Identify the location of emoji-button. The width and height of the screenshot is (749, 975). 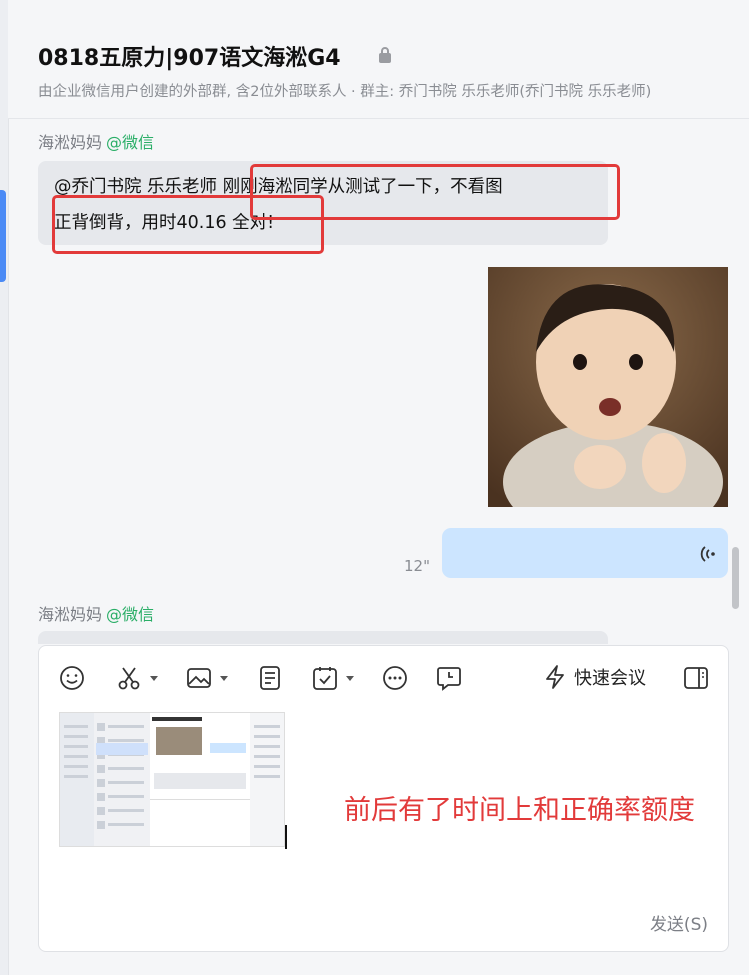
(72, 678).